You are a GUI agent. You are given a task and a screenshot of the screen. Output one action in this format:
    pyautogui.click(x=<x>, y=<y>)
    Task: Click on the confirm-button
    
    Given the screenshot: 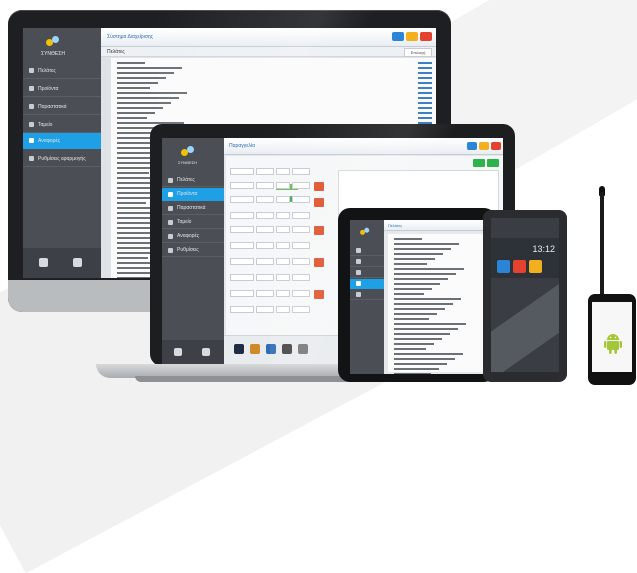 What is the action you would take?
    pyautogui.click(x=493, y=163)
    